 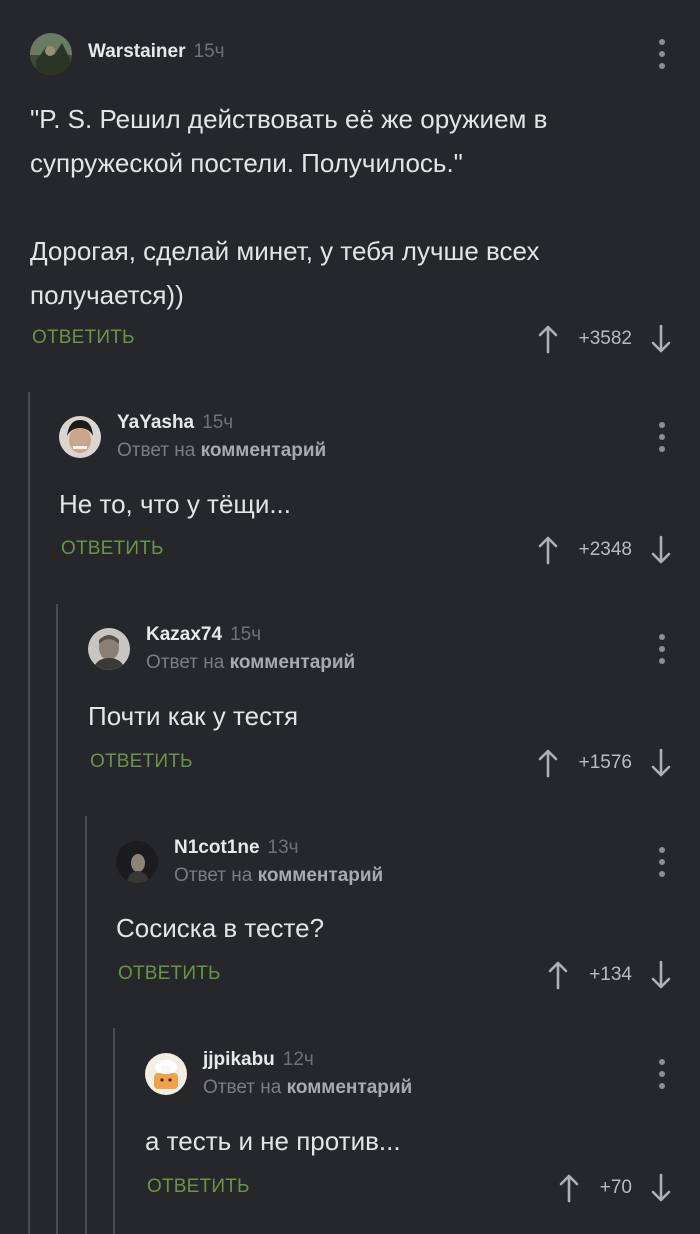 I want to click on vote-score: +70, so click(x=615, y=1187).